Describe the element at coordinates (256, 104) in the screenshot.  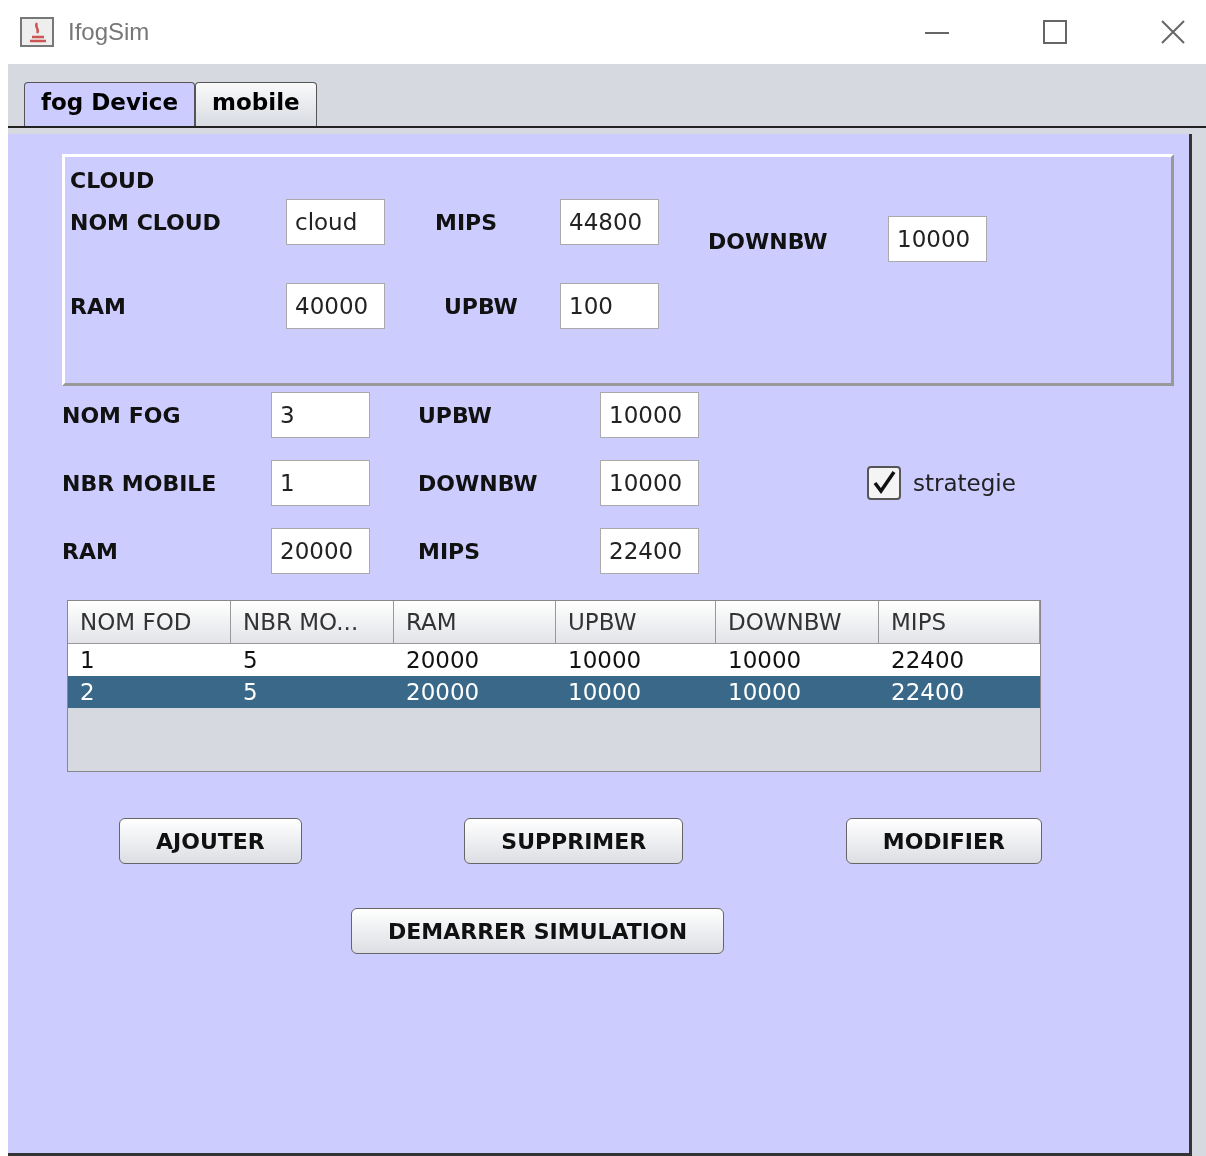
I see `tab: mobile` at that location.